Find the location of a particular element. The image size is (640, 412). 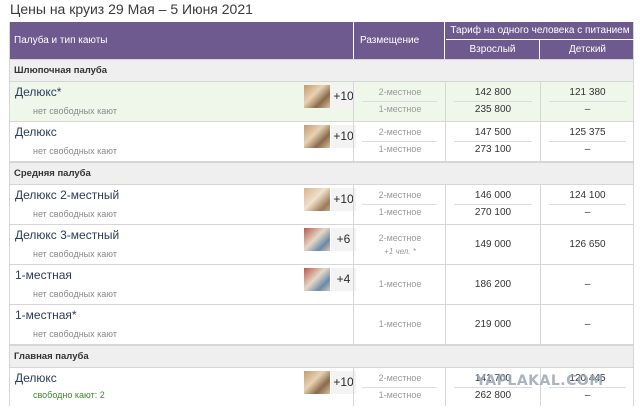

child-price-cell: 125 375 – is located at coordinates (587, 141).